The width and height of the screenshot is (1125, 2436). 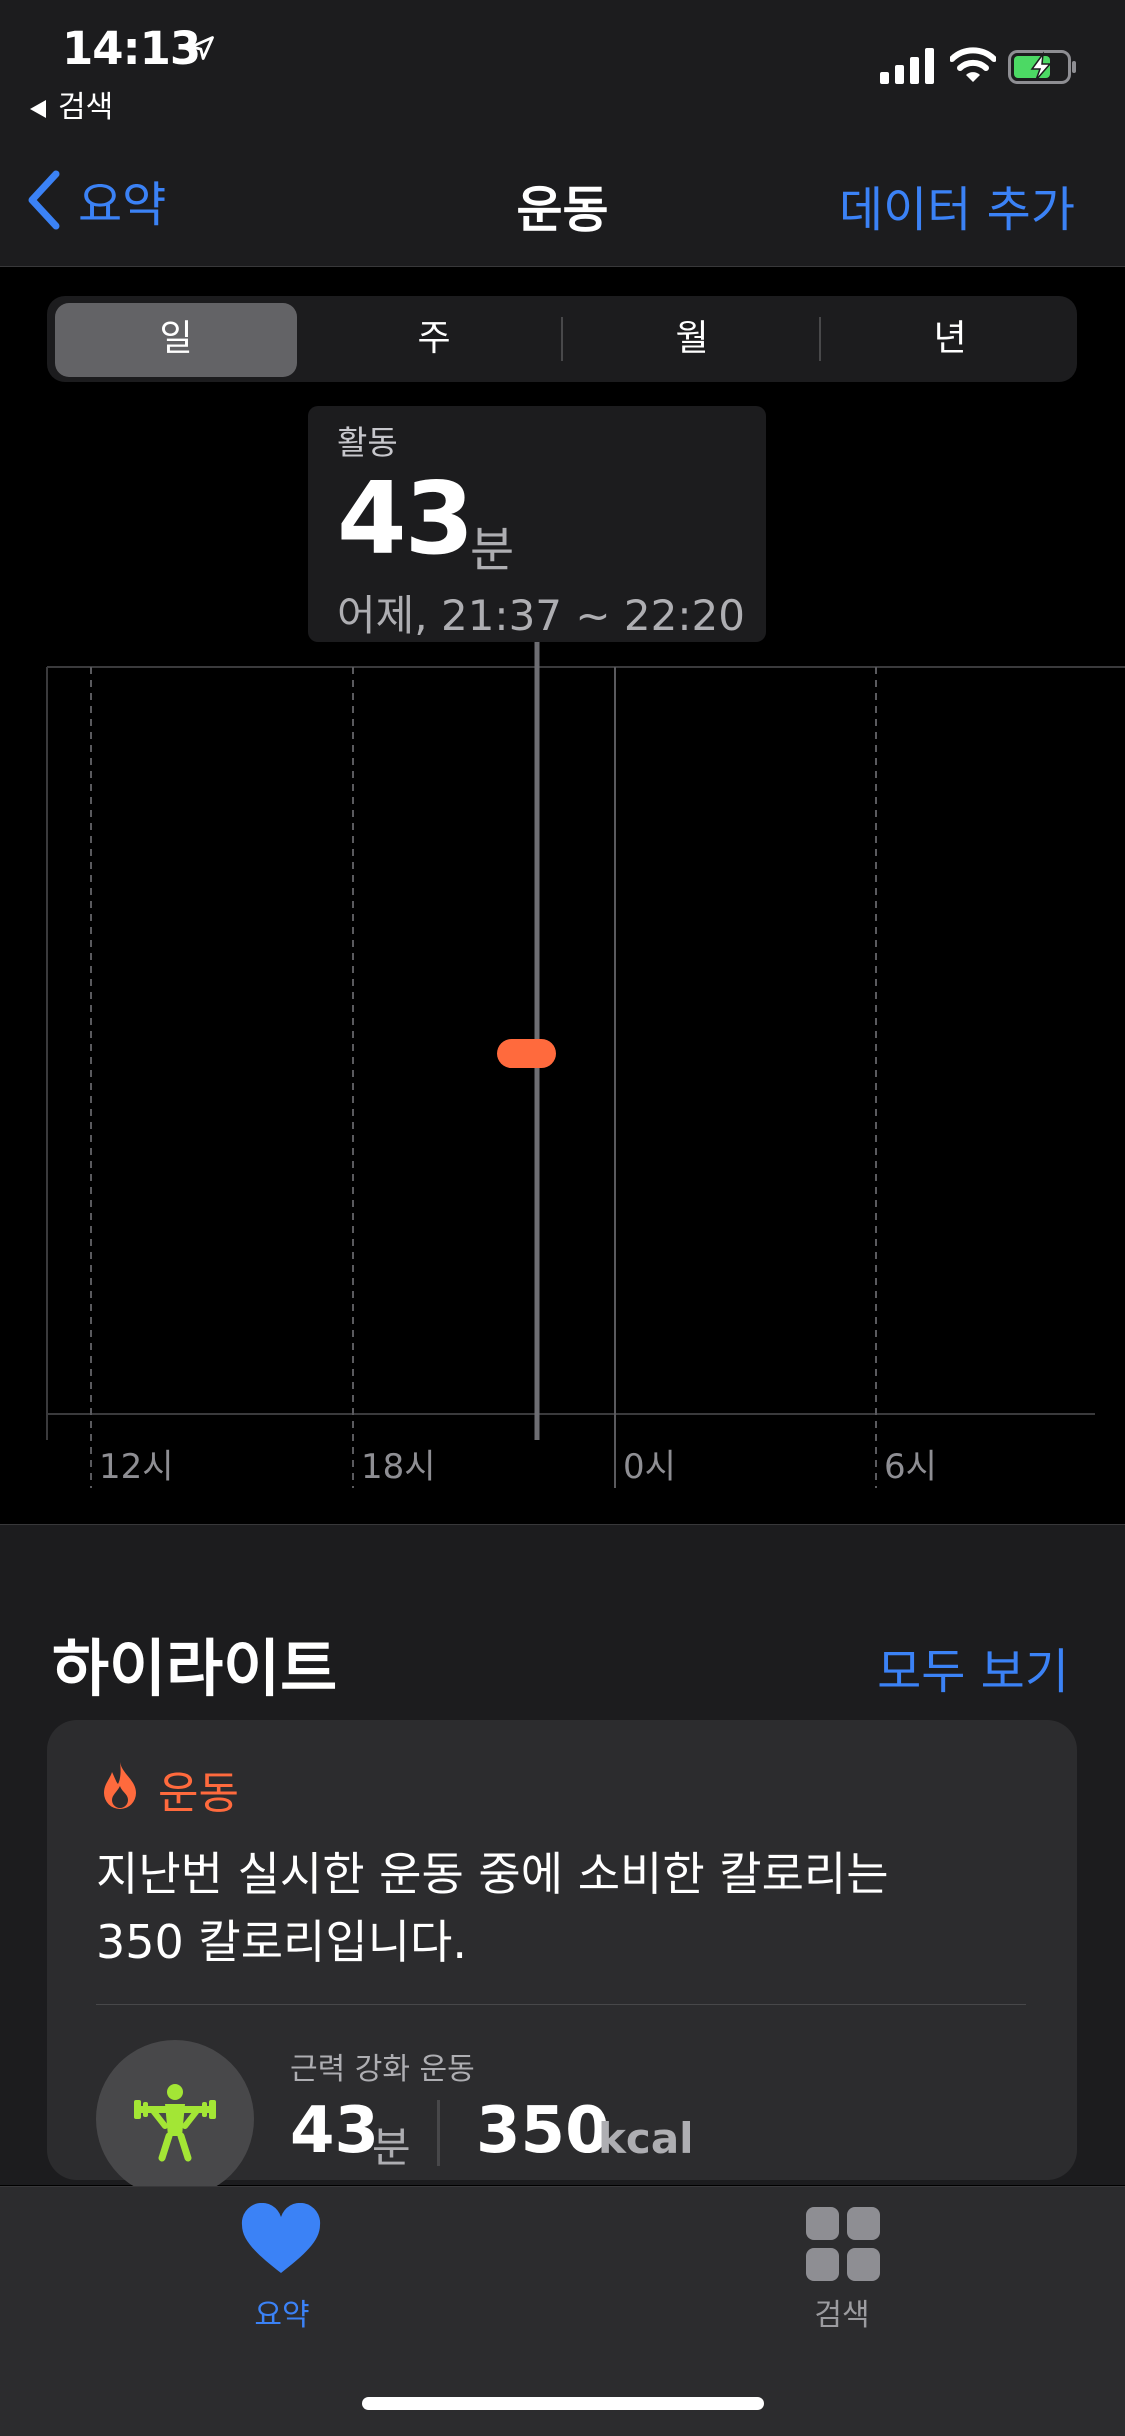 What do you see at coordinates (398, 1467) in the screenshot?
I see `x-tick-label: 18시` at bounding box center [398, 1467].